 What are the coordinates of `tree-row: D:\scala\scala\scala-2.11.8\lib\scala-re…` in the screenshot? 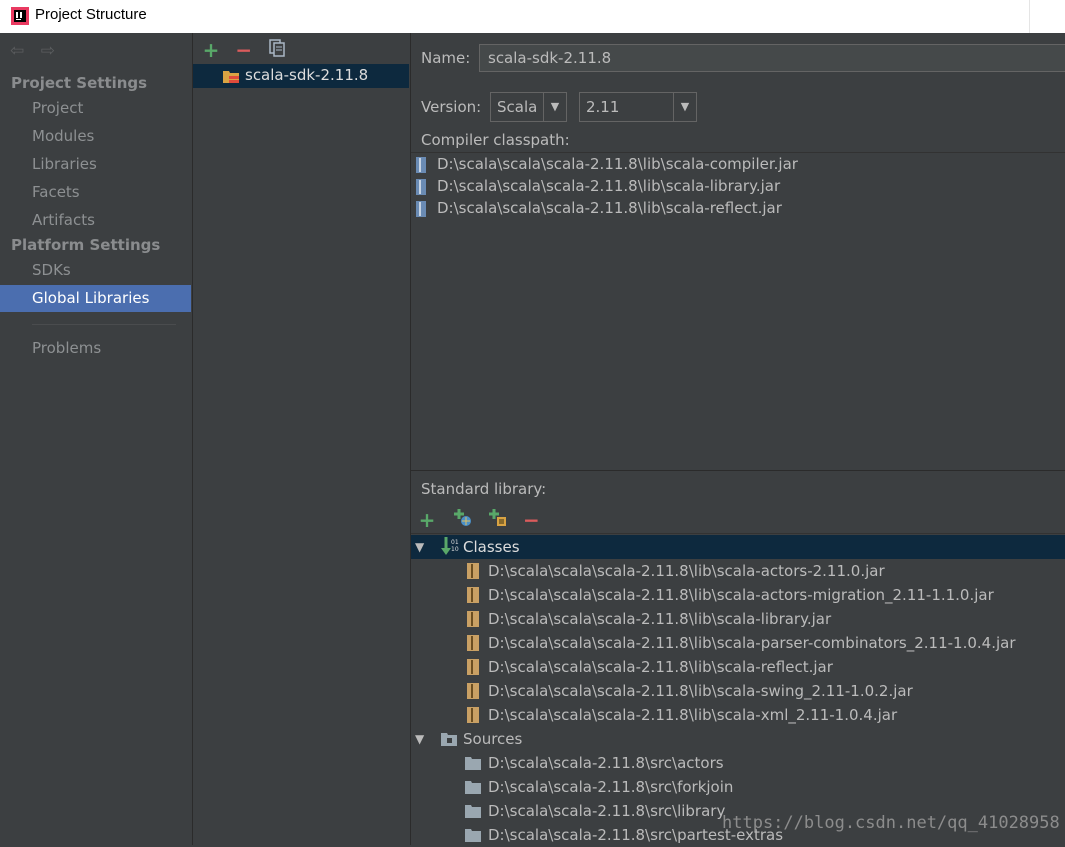 It's located at (738, 667).